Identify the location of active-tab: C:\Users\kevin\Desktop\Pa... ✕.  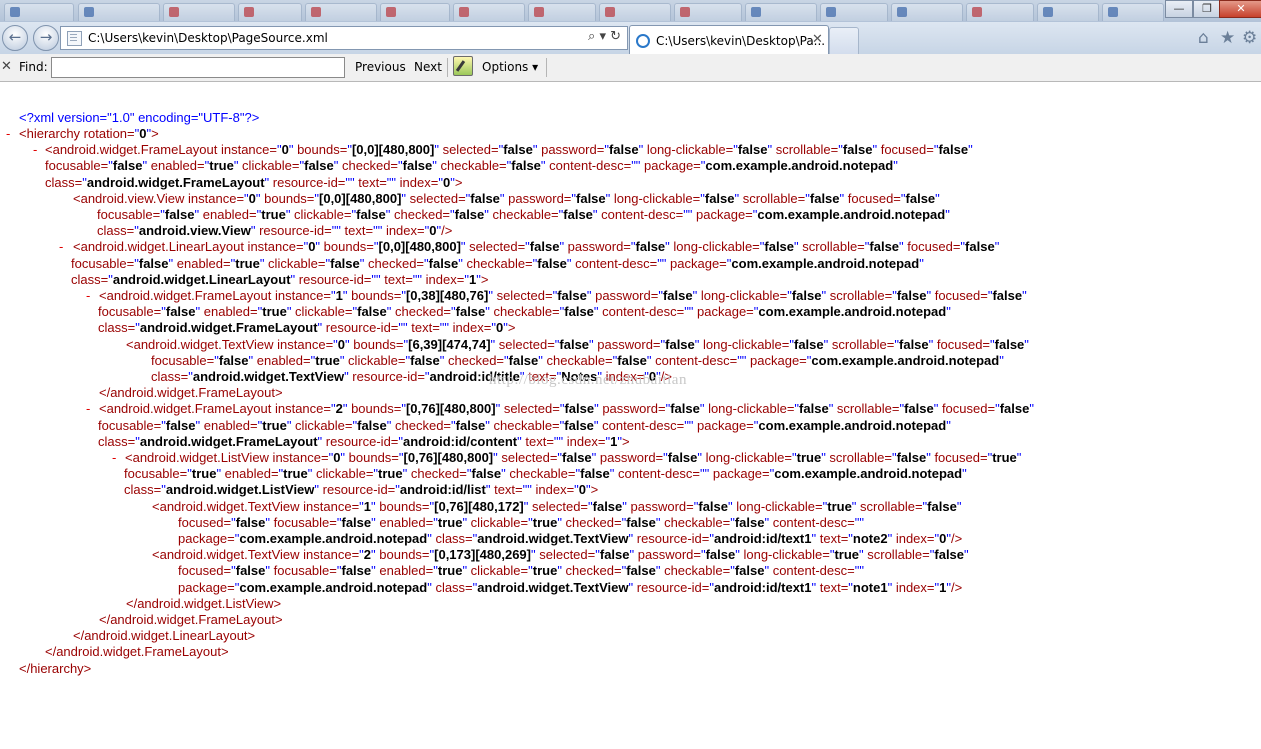
(729, 39).